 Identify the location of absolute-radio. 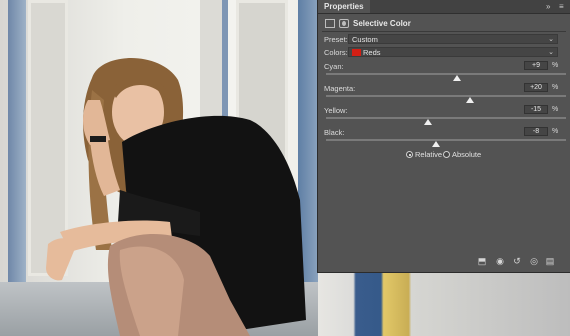
(446, 154).